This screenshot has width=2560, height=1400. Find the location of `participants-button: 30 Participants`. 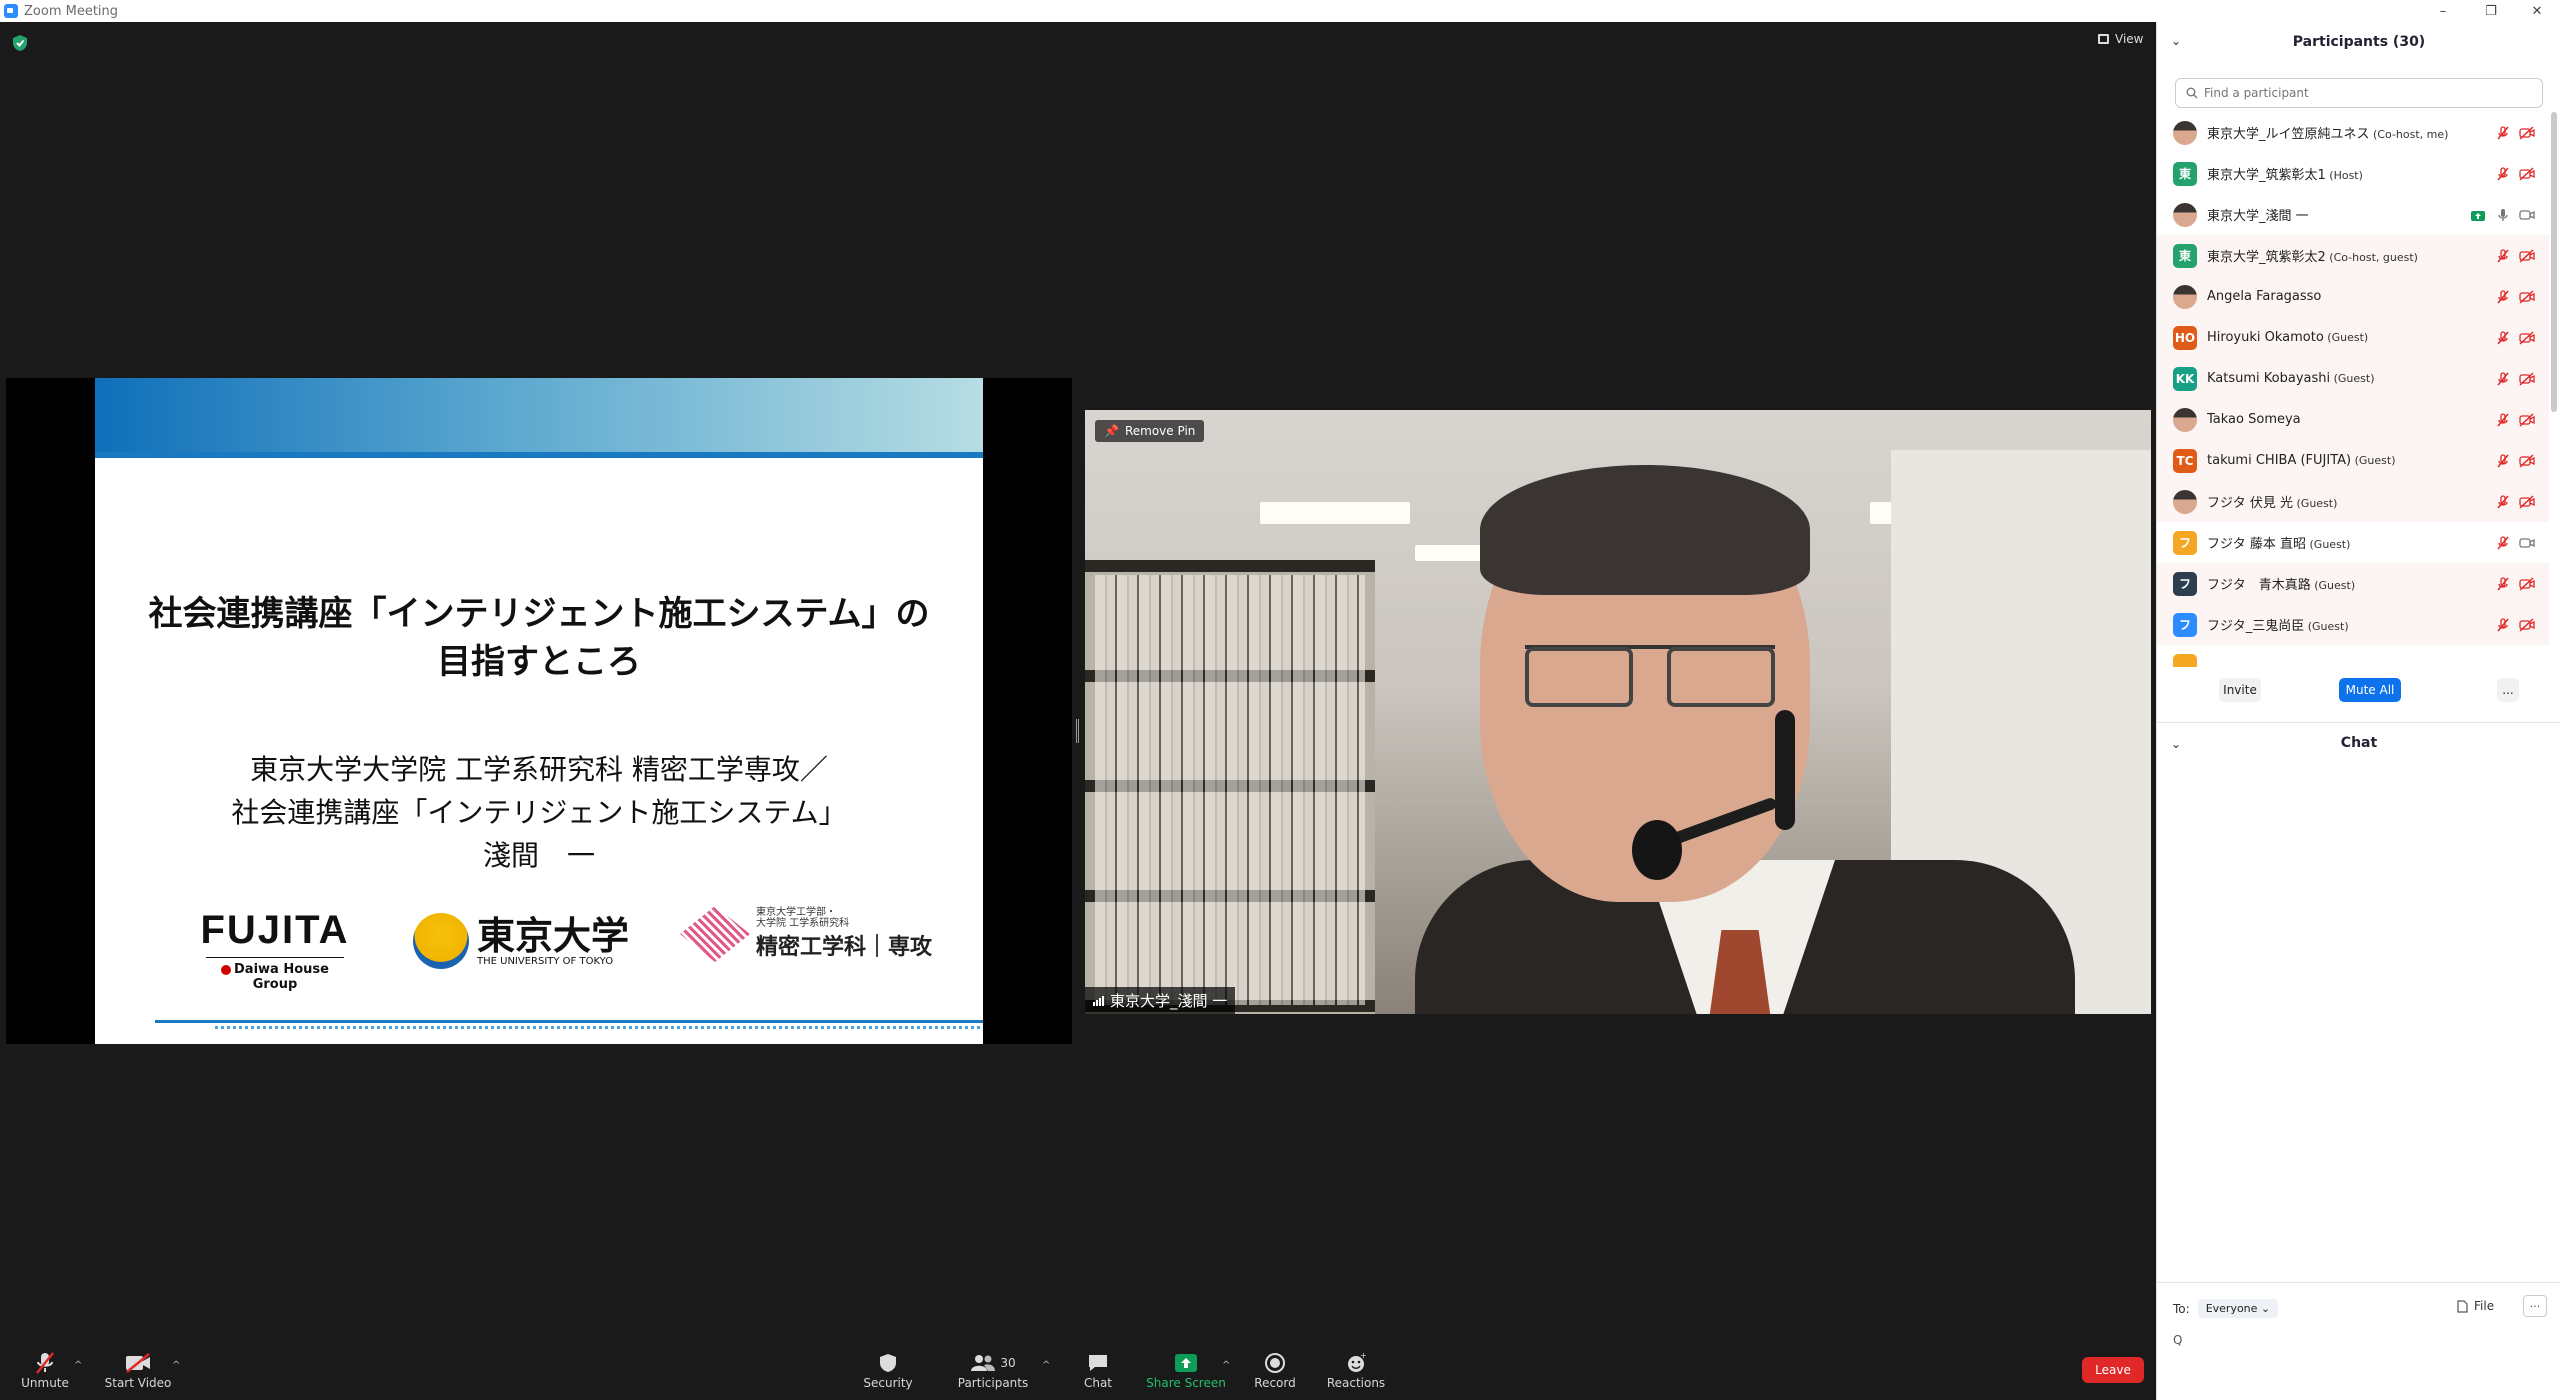

participants-button: 30 Participants is located at coordinates (993, 1370).